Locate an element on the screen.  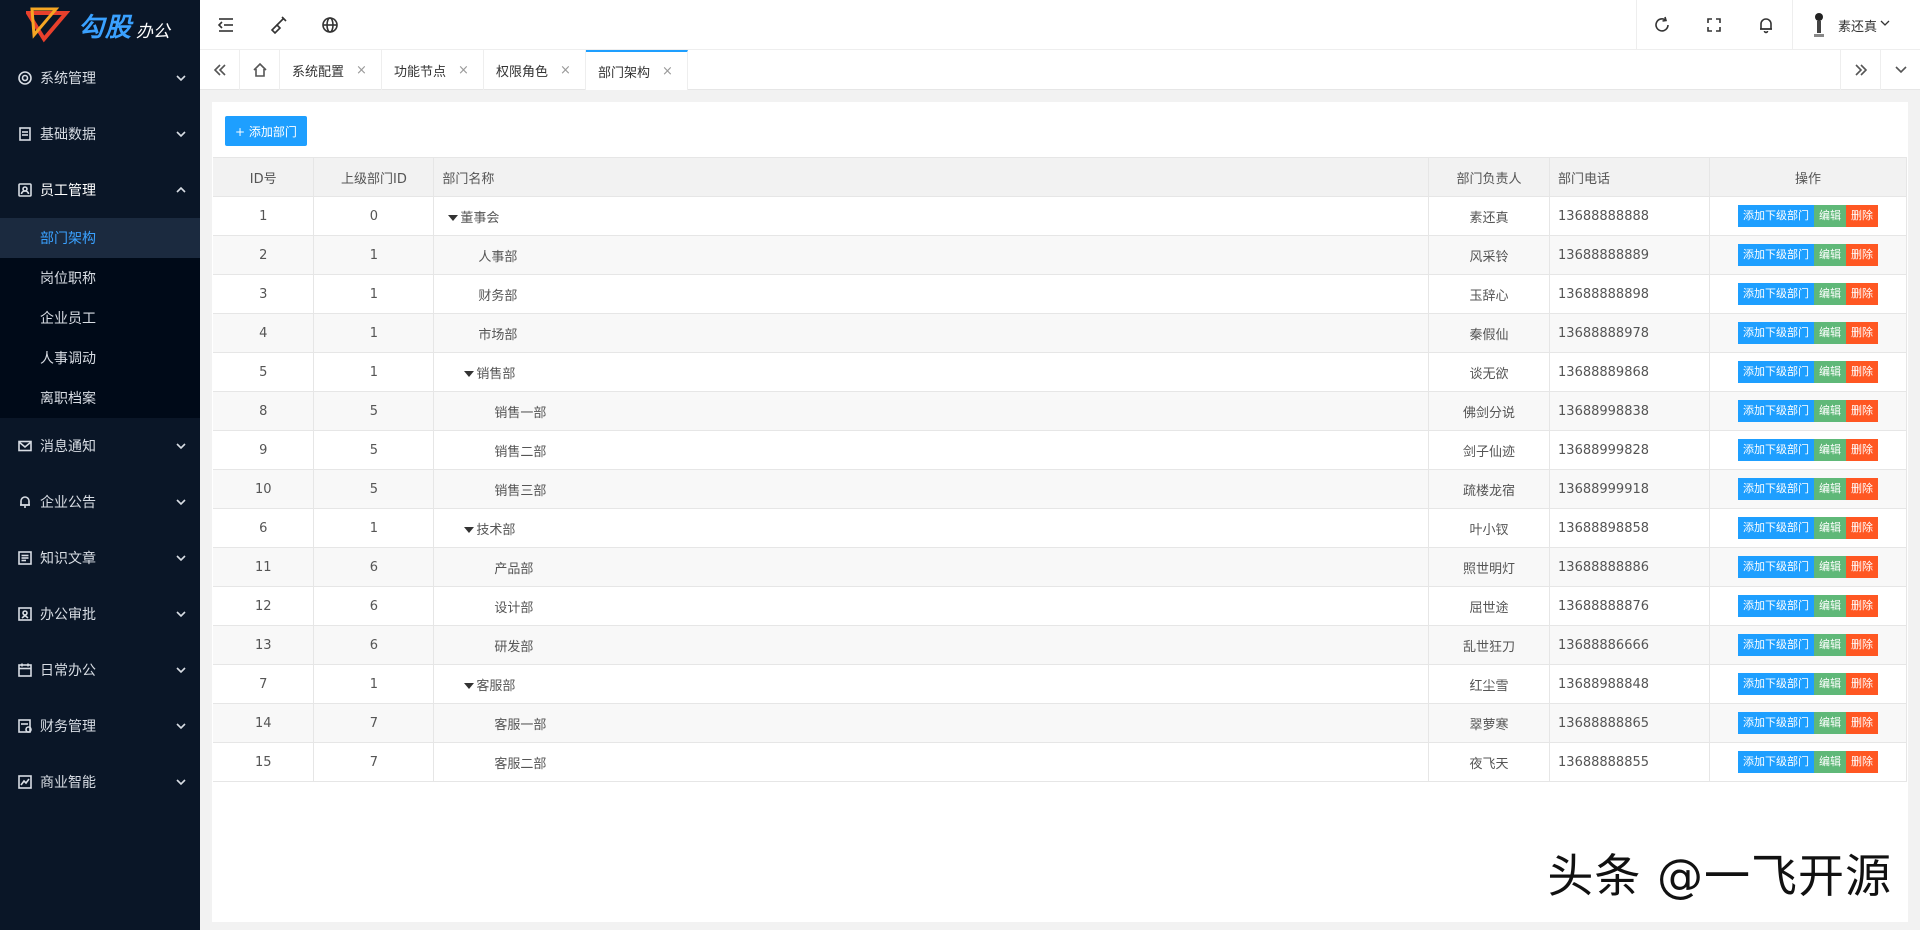
tab-item: 权限角色 × is located at coordinates (535, 70).